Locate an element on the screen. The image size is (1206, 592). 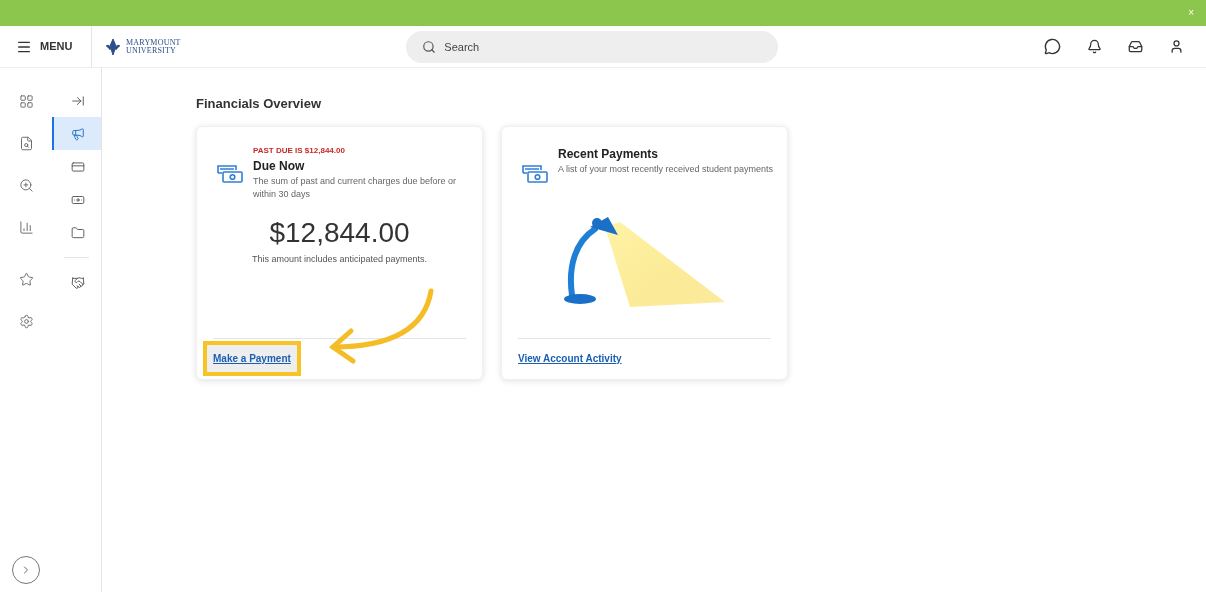
menu-button: MENU is located at coordinates (46, 46).